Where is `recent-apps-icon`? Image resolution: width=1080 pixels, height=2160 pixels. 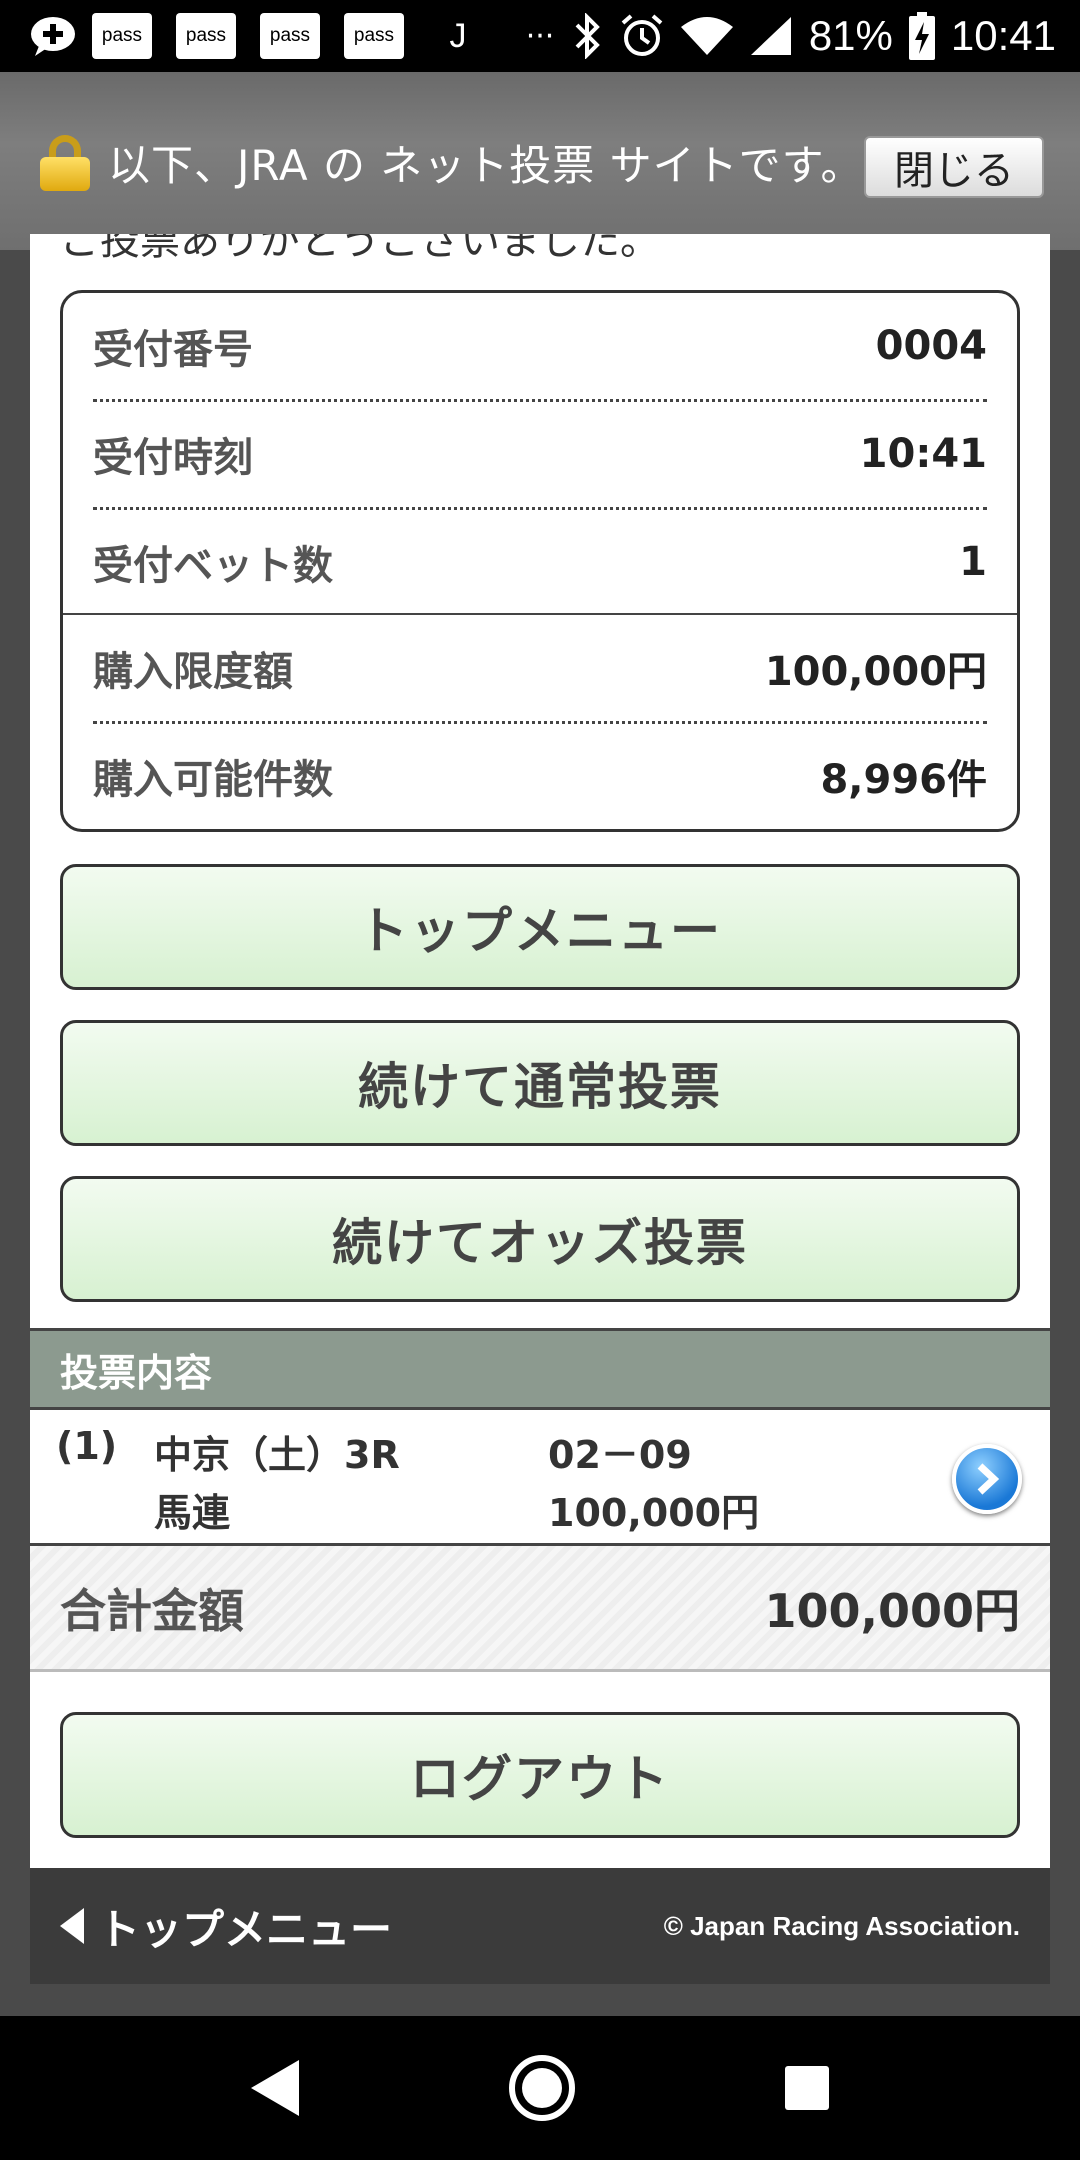
recent-apps-icon is located at coordinates (807, 2088).